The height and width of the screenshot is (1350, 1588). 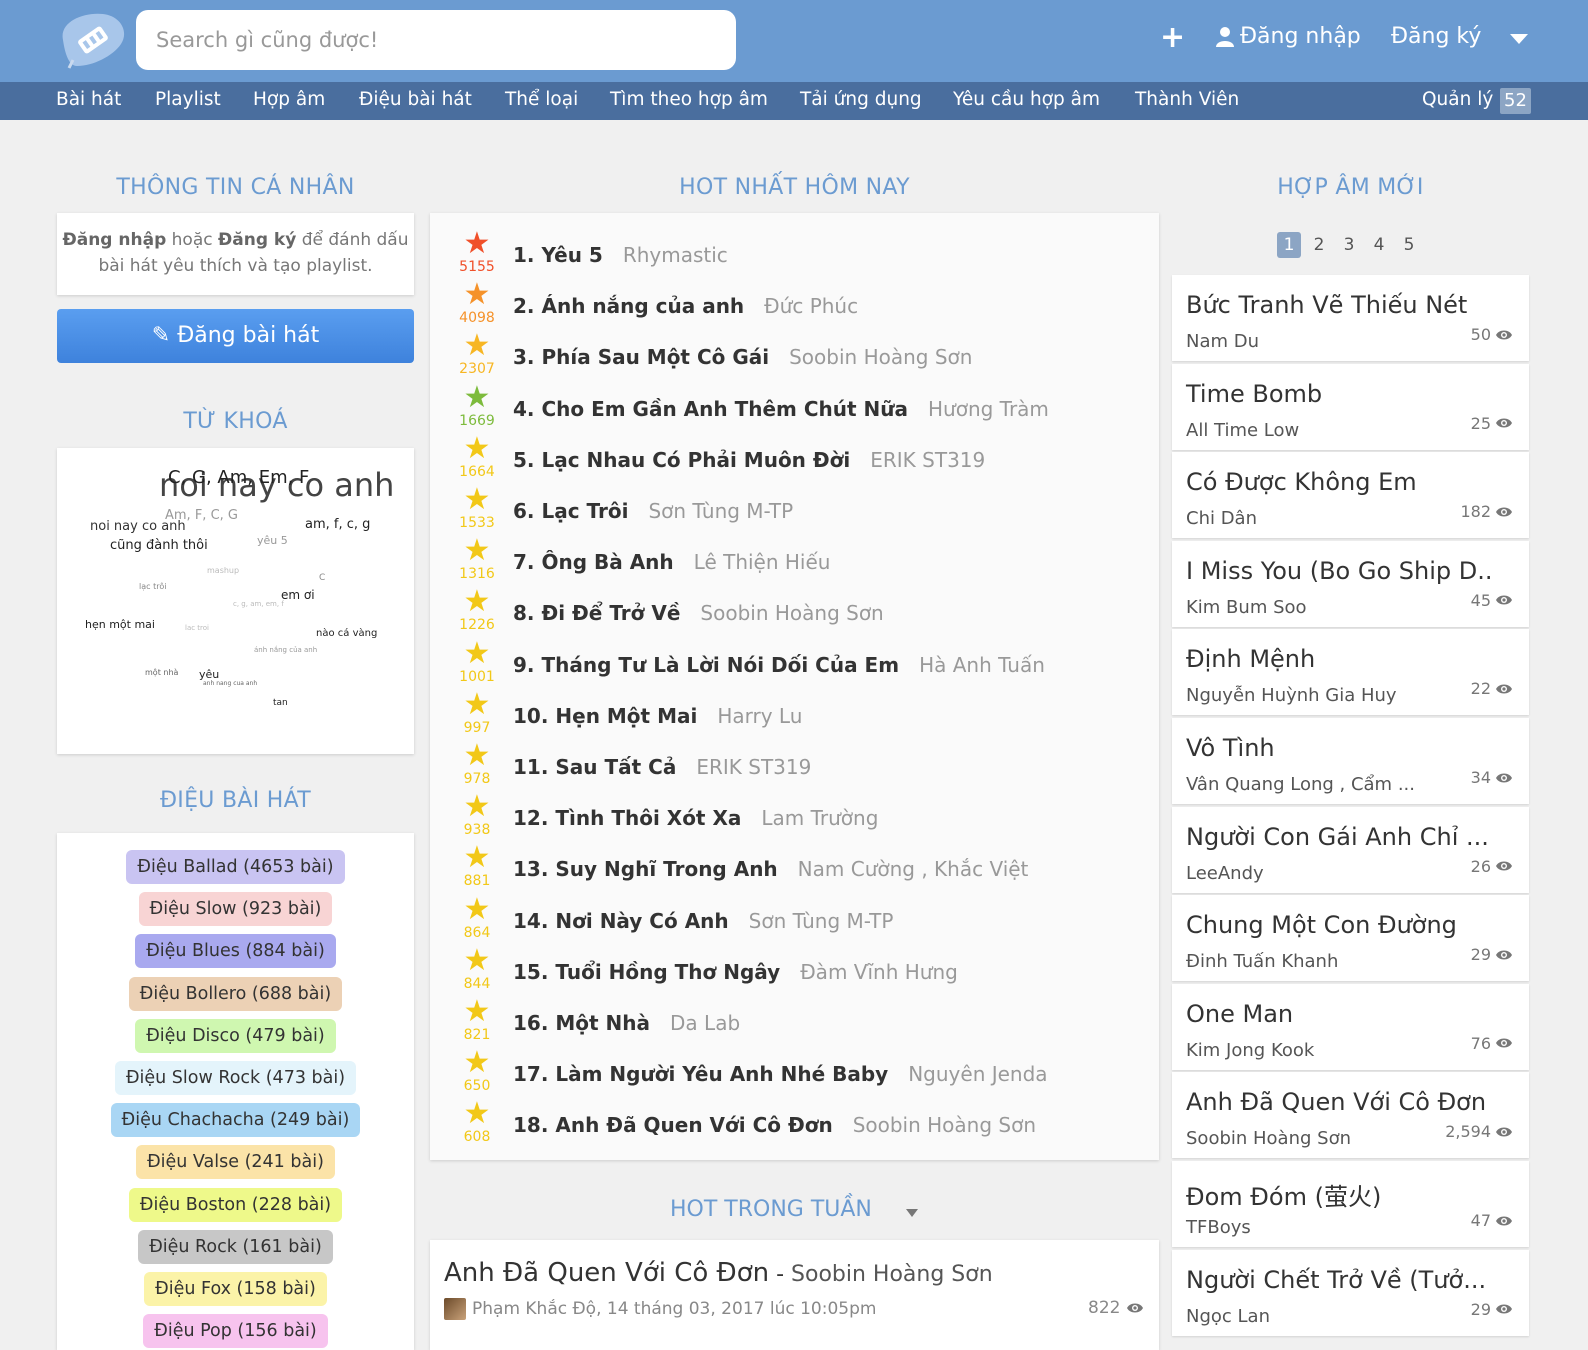 What do you see at coordinates (235, 1246) in the screenshot?
I see `genre-pill-label: Điệu Rock (161 bài)` at bounding box center [235, 1246].